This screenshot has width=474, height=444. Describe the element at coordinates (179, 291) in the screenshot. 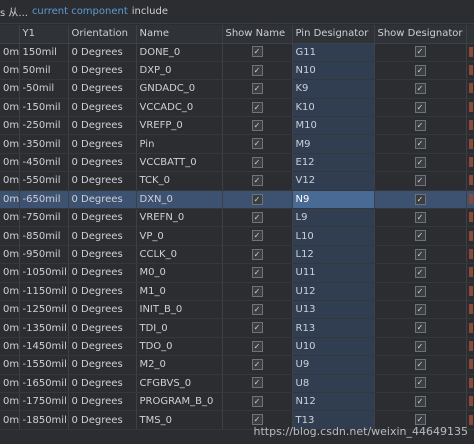

I see `cell-name: M1_0` at that location.